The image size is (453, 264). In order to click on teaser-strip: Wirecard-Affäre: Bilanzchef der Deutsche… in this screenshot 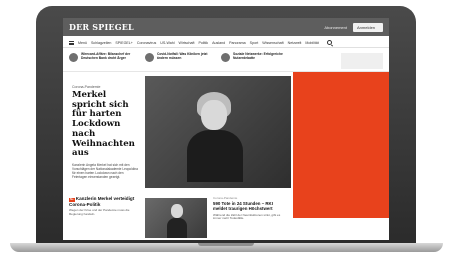, I will do `click(226, 61)`.